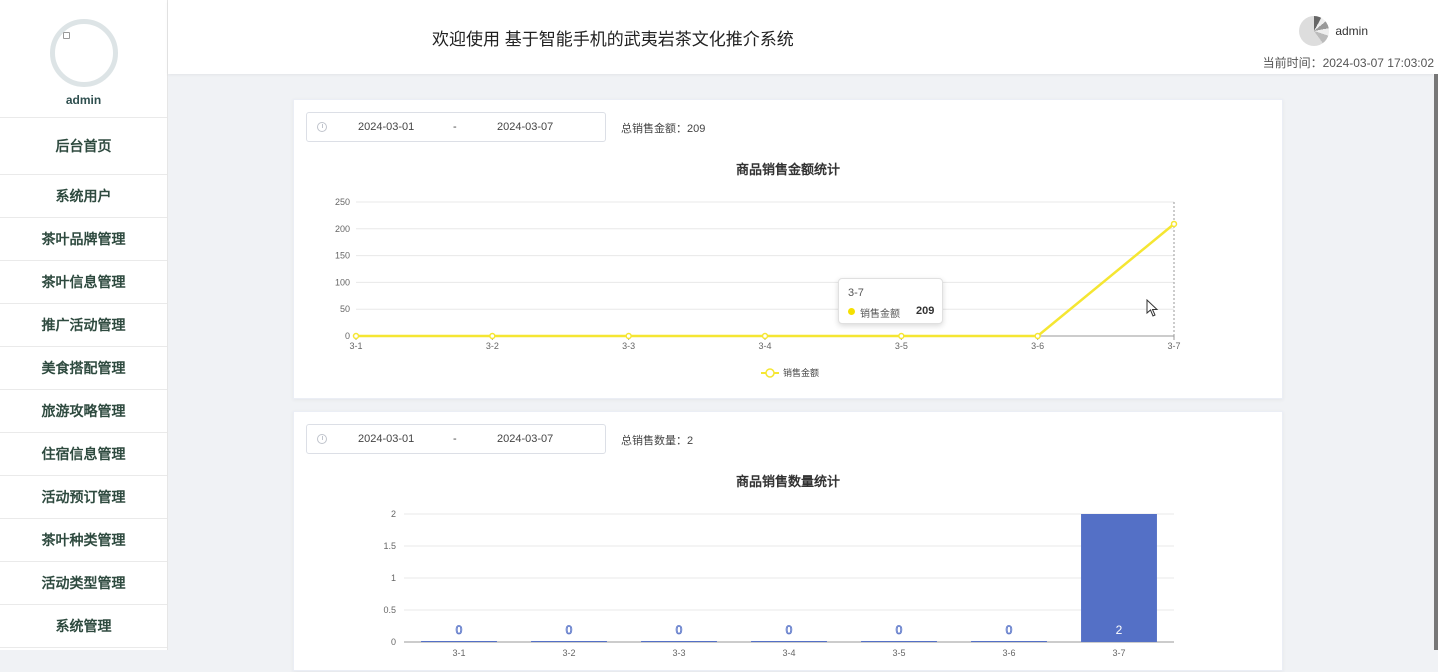 The height and width of the screenshot is (672, 1438). Describe the element at coordinates (851, 311) in the screenshot. I see `tooltip-series-marker` at that location.